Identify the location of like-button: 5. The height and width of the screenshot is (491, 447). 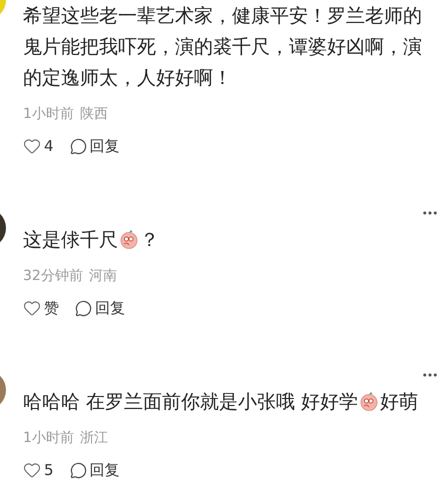
(38, 470).